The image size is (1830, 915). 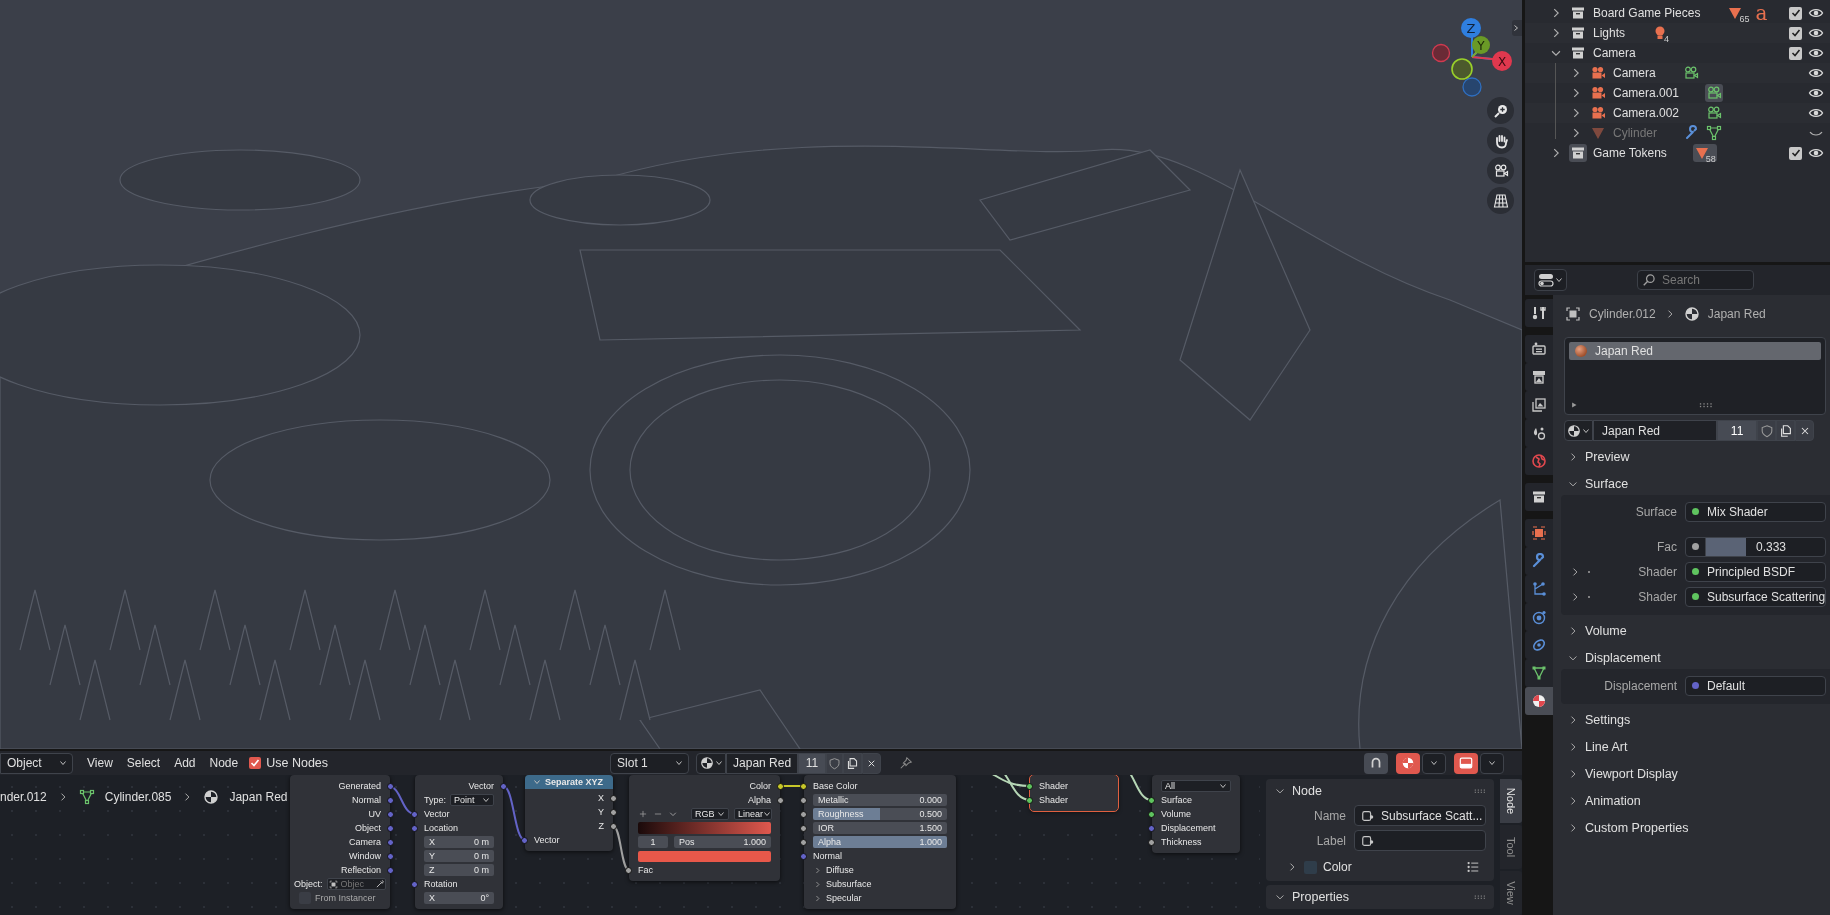 I want to click on node-panel-toggle: Diffuse, so click(x=833, y=870).